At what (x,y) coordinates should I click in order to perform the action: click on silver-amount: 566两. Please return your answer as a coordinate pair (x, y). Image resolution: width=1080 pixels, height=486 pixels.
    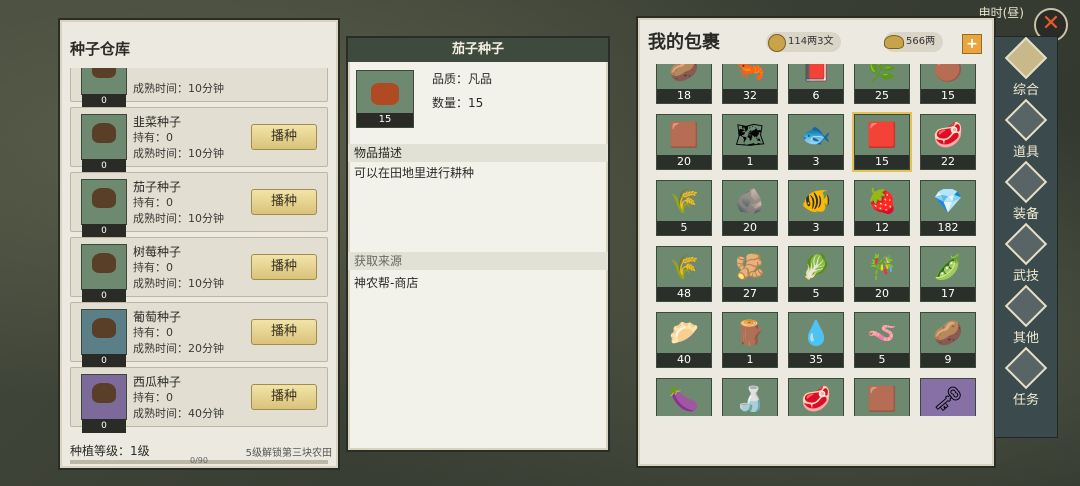
    Looking at the image, I should click on (921, 41).